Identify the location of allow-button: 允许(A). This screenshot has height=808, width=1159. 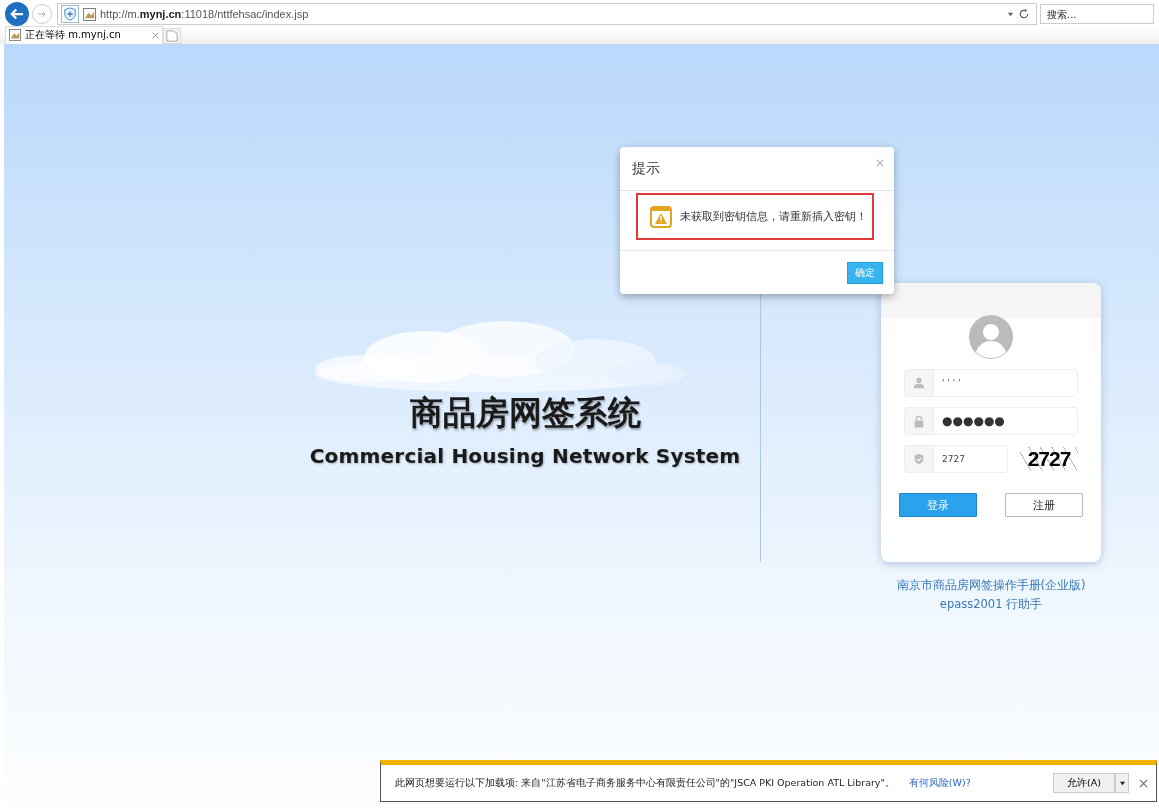
(1084, 783).